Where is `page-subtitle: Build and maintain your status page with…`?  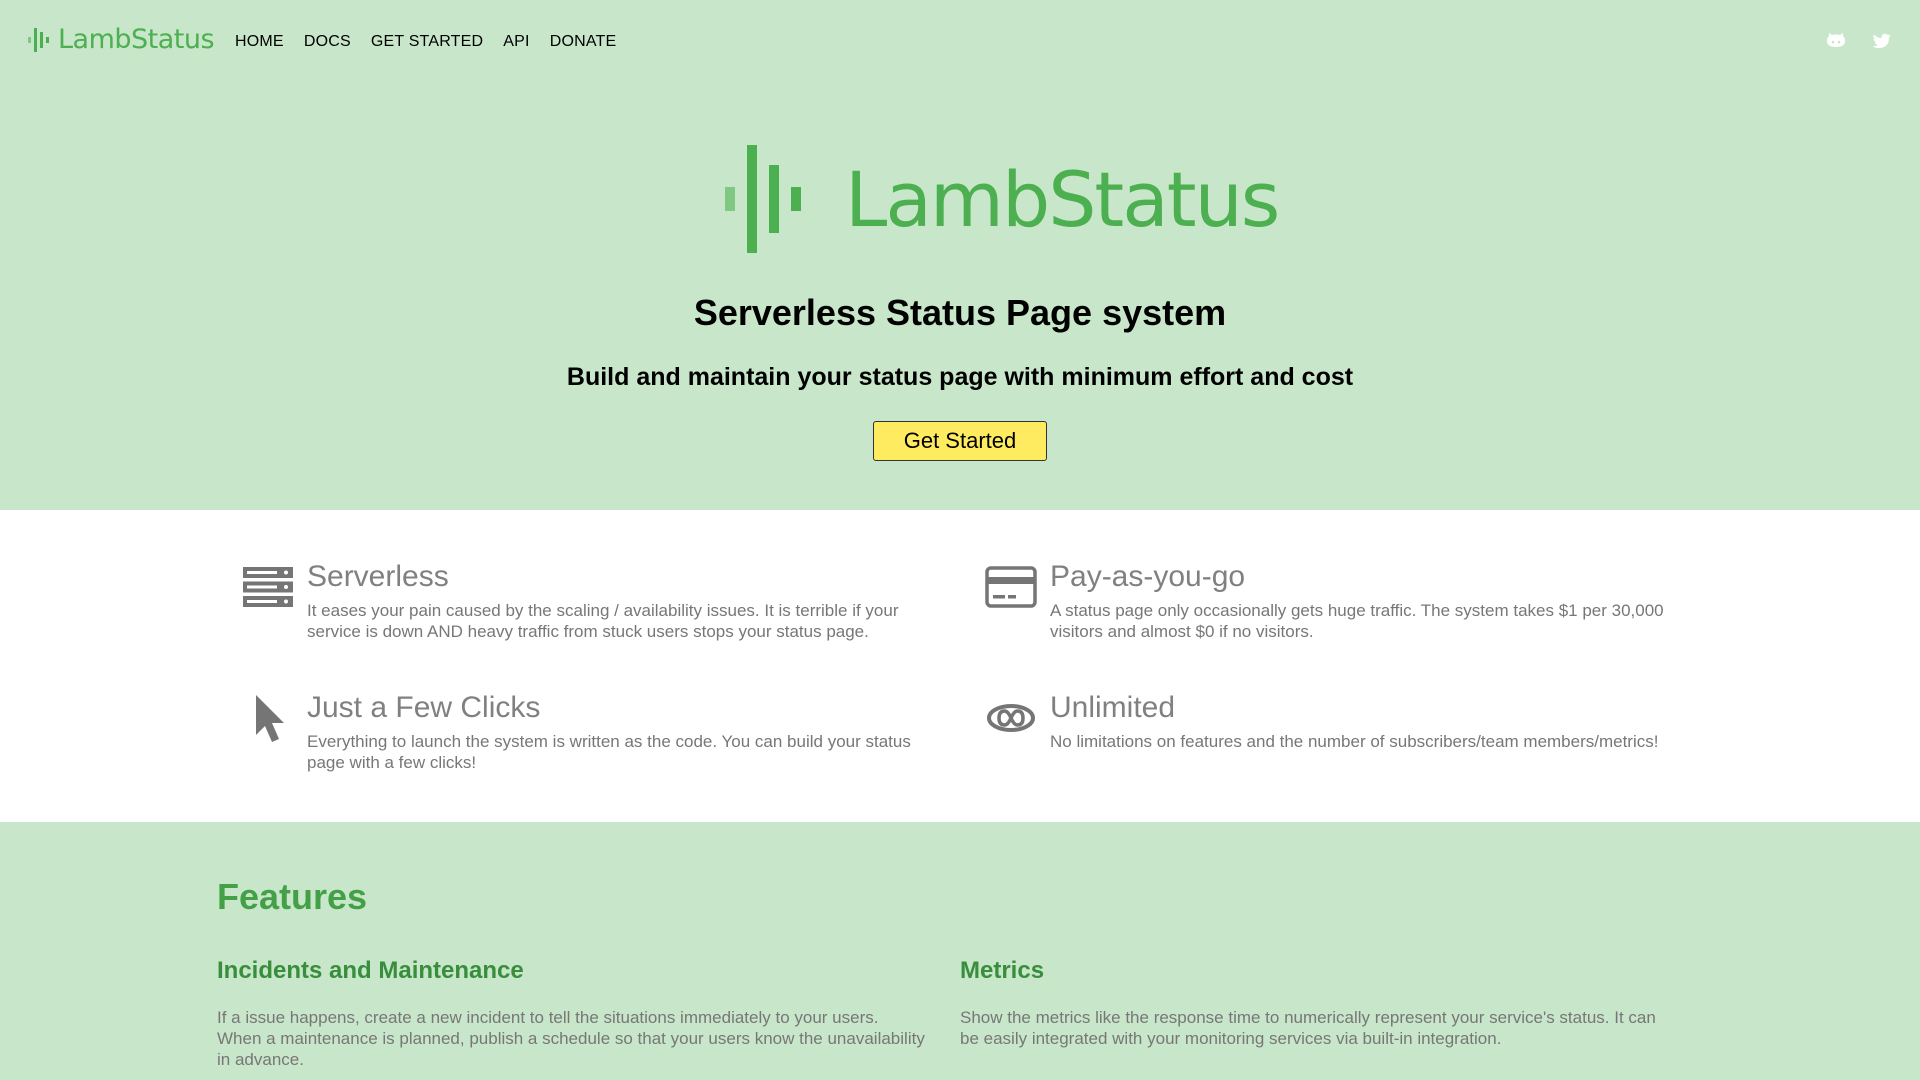 page-subtitle: Build and maintain your status page with… is located at coordinates (960, 377).